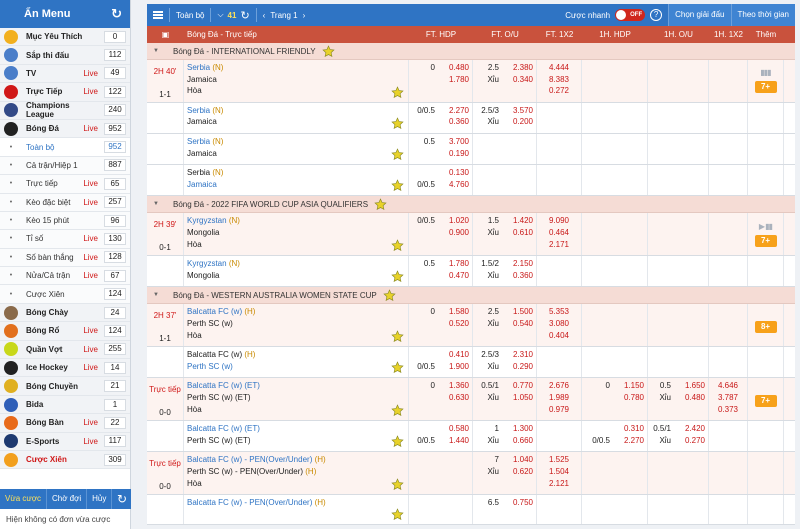 This screenshot has height=529, width=800. What do you see at coordinates (296, 324) in the screenshot?
I see `away-team: Perth SC (w)` at bounding box center [296, 324].